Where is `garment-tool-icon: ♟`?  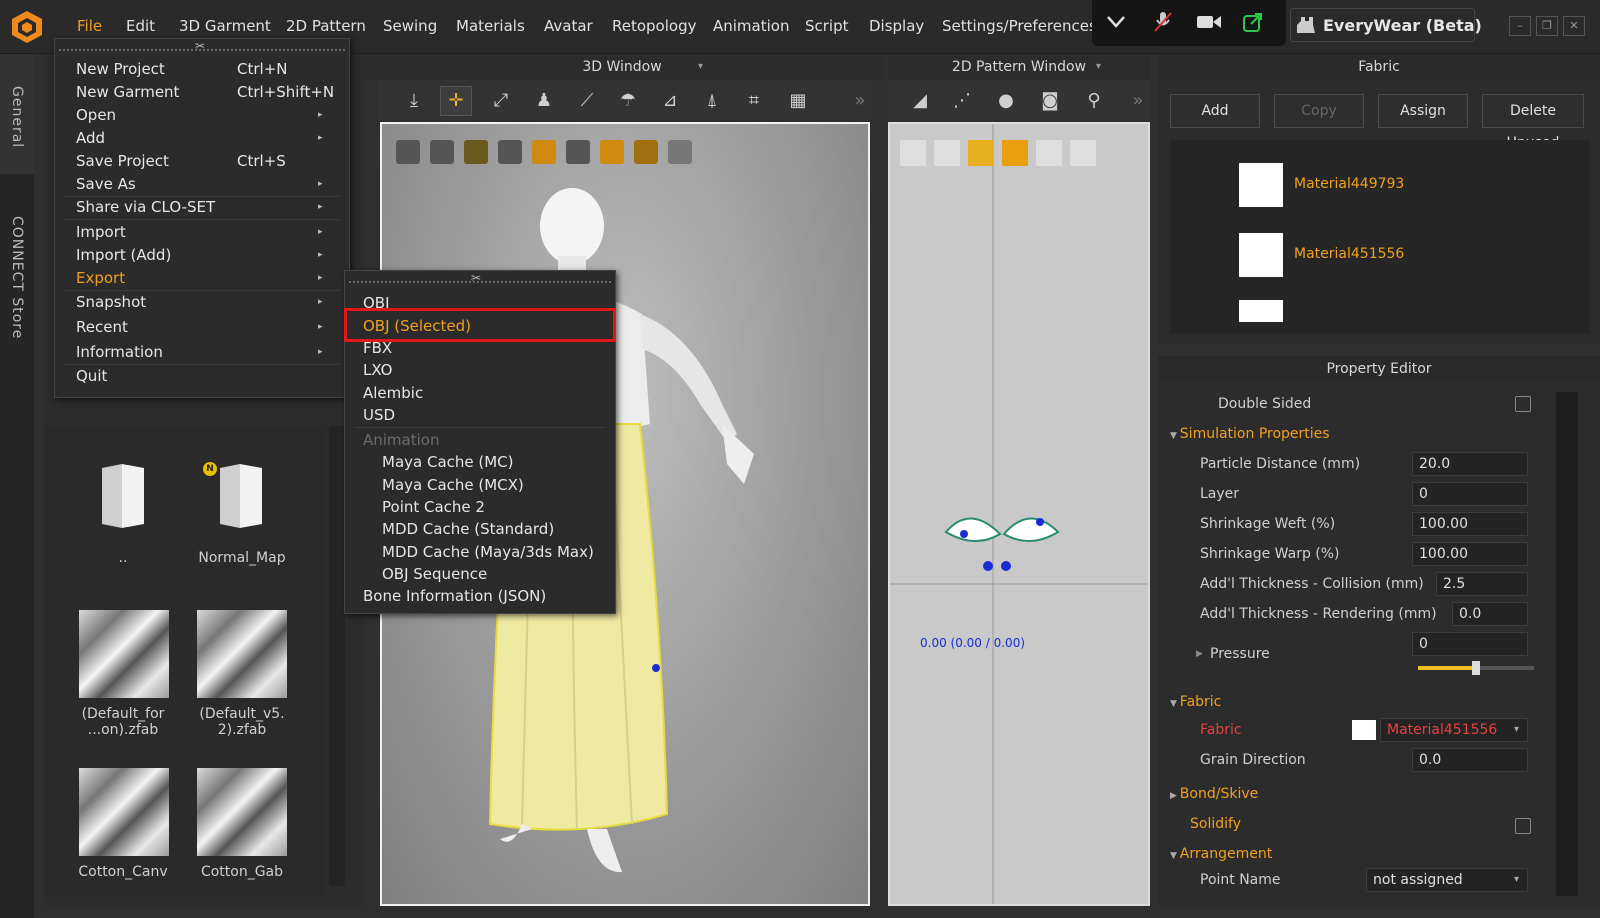 garment-tool-icon: ♟ is located at coordinates (544, 101).